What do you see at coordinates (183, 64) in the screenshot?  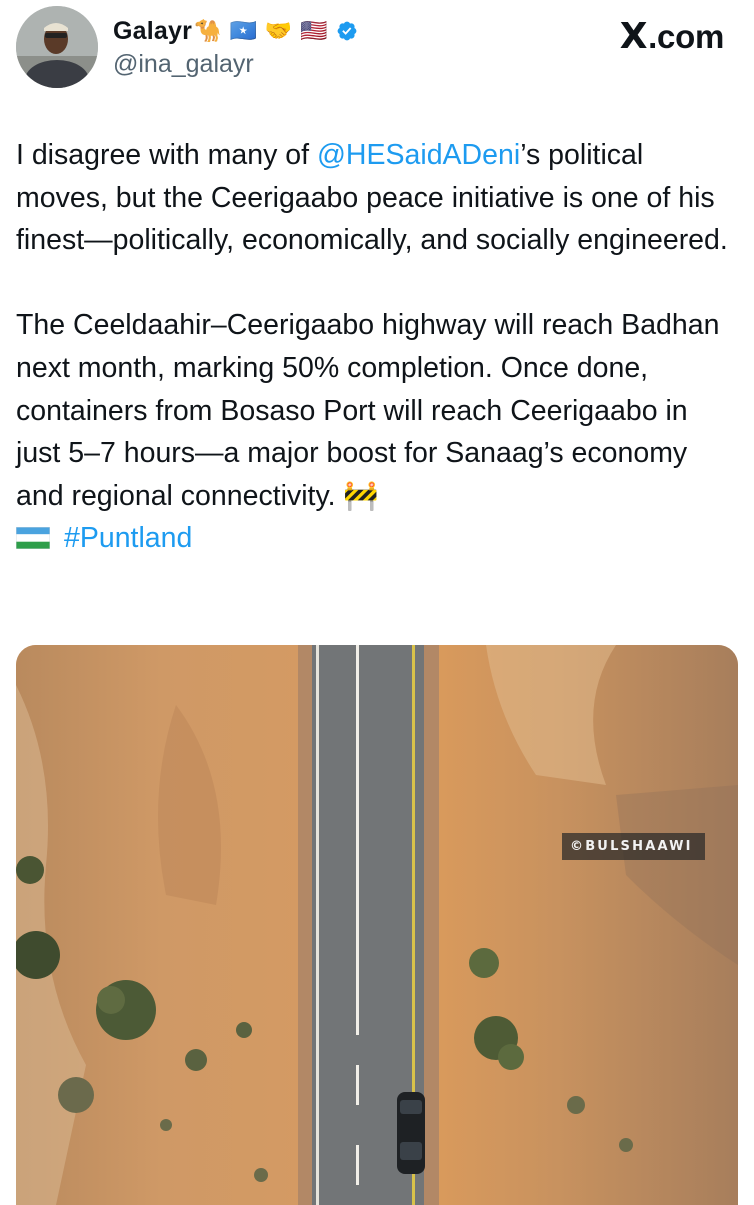 I see `author-handle: @ina_galayr` at bounding box center [183, 64].